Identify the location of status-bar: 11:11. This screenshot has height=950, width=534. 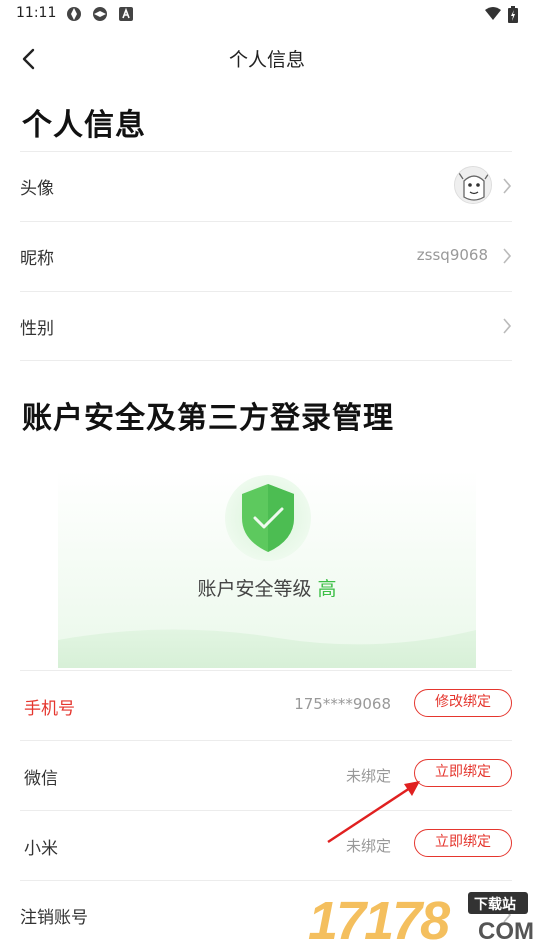
(267, 15).